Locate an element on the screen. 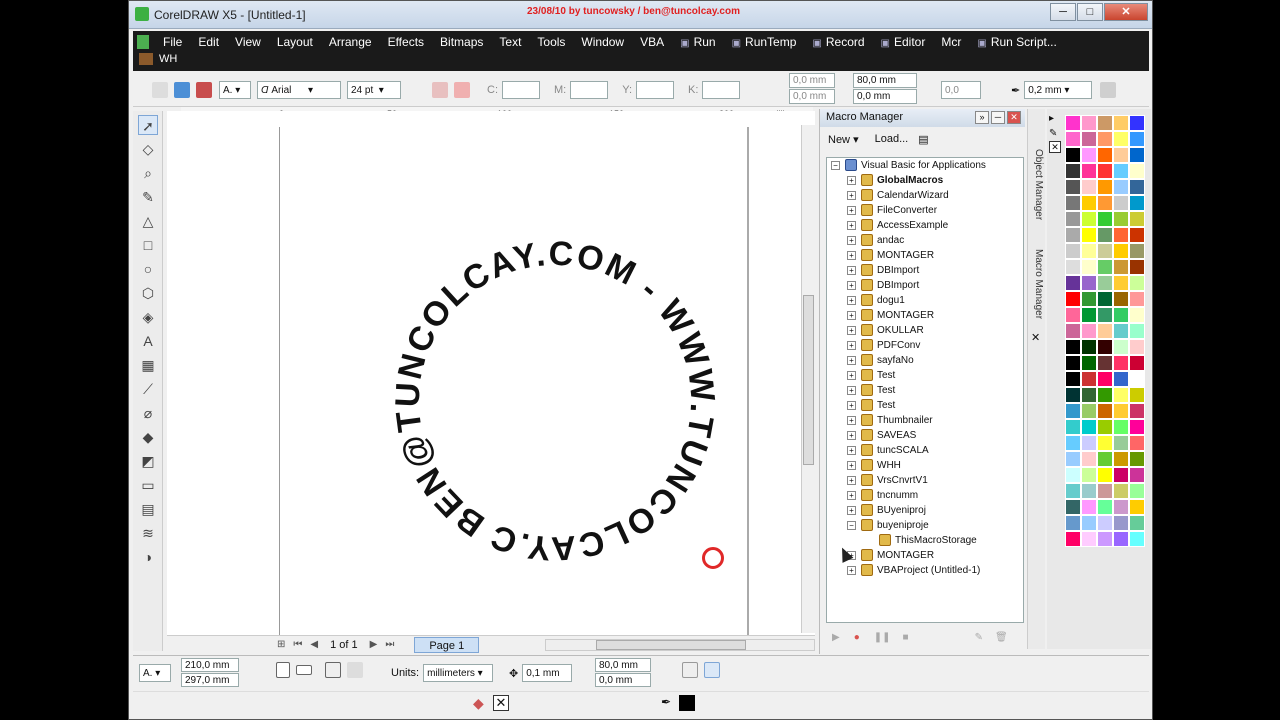  freehand-tool-icon: ✎ is located at coordinates (148, 197).